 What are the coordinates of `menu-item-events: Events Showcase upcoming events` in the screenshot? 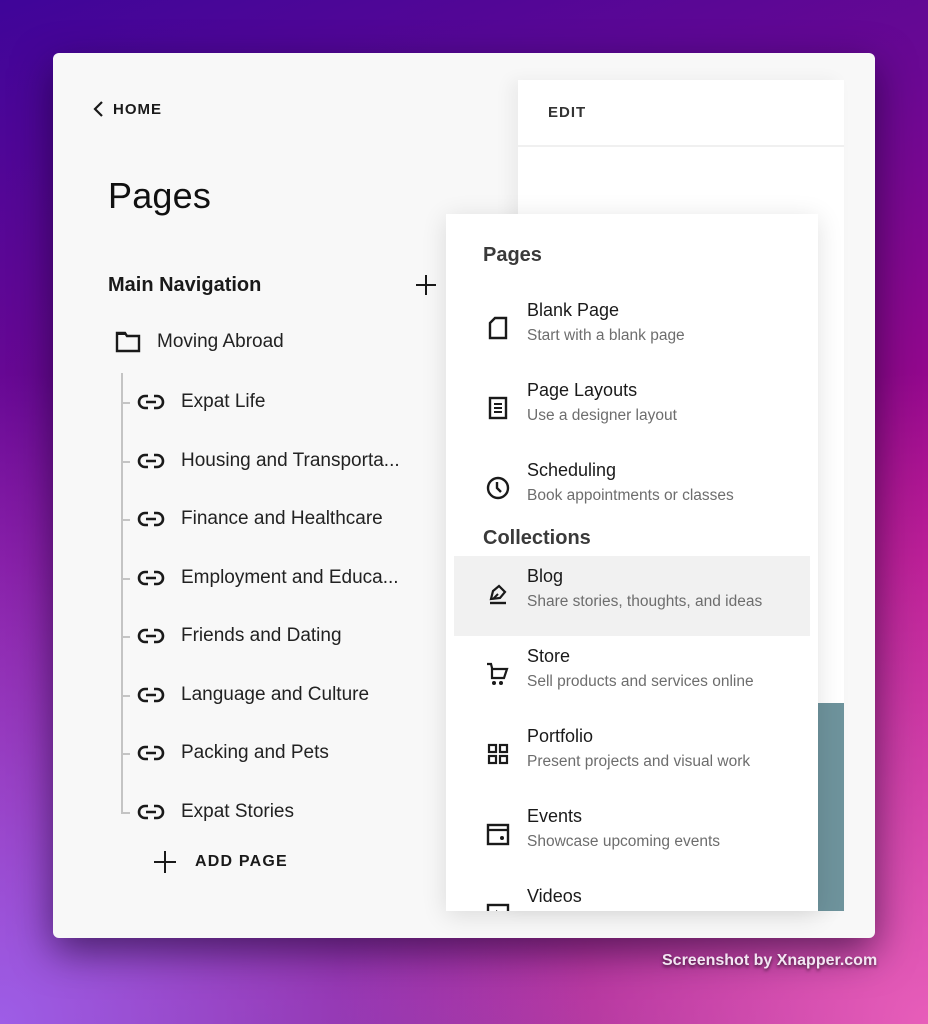 It's located at (632, 836).